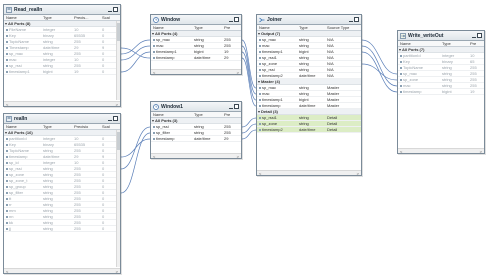 The width and height of the screenshot is (490, 278). Describe the element at coordinates (77, 222) in the screenshot. I see `port-precision: 255` at that location.